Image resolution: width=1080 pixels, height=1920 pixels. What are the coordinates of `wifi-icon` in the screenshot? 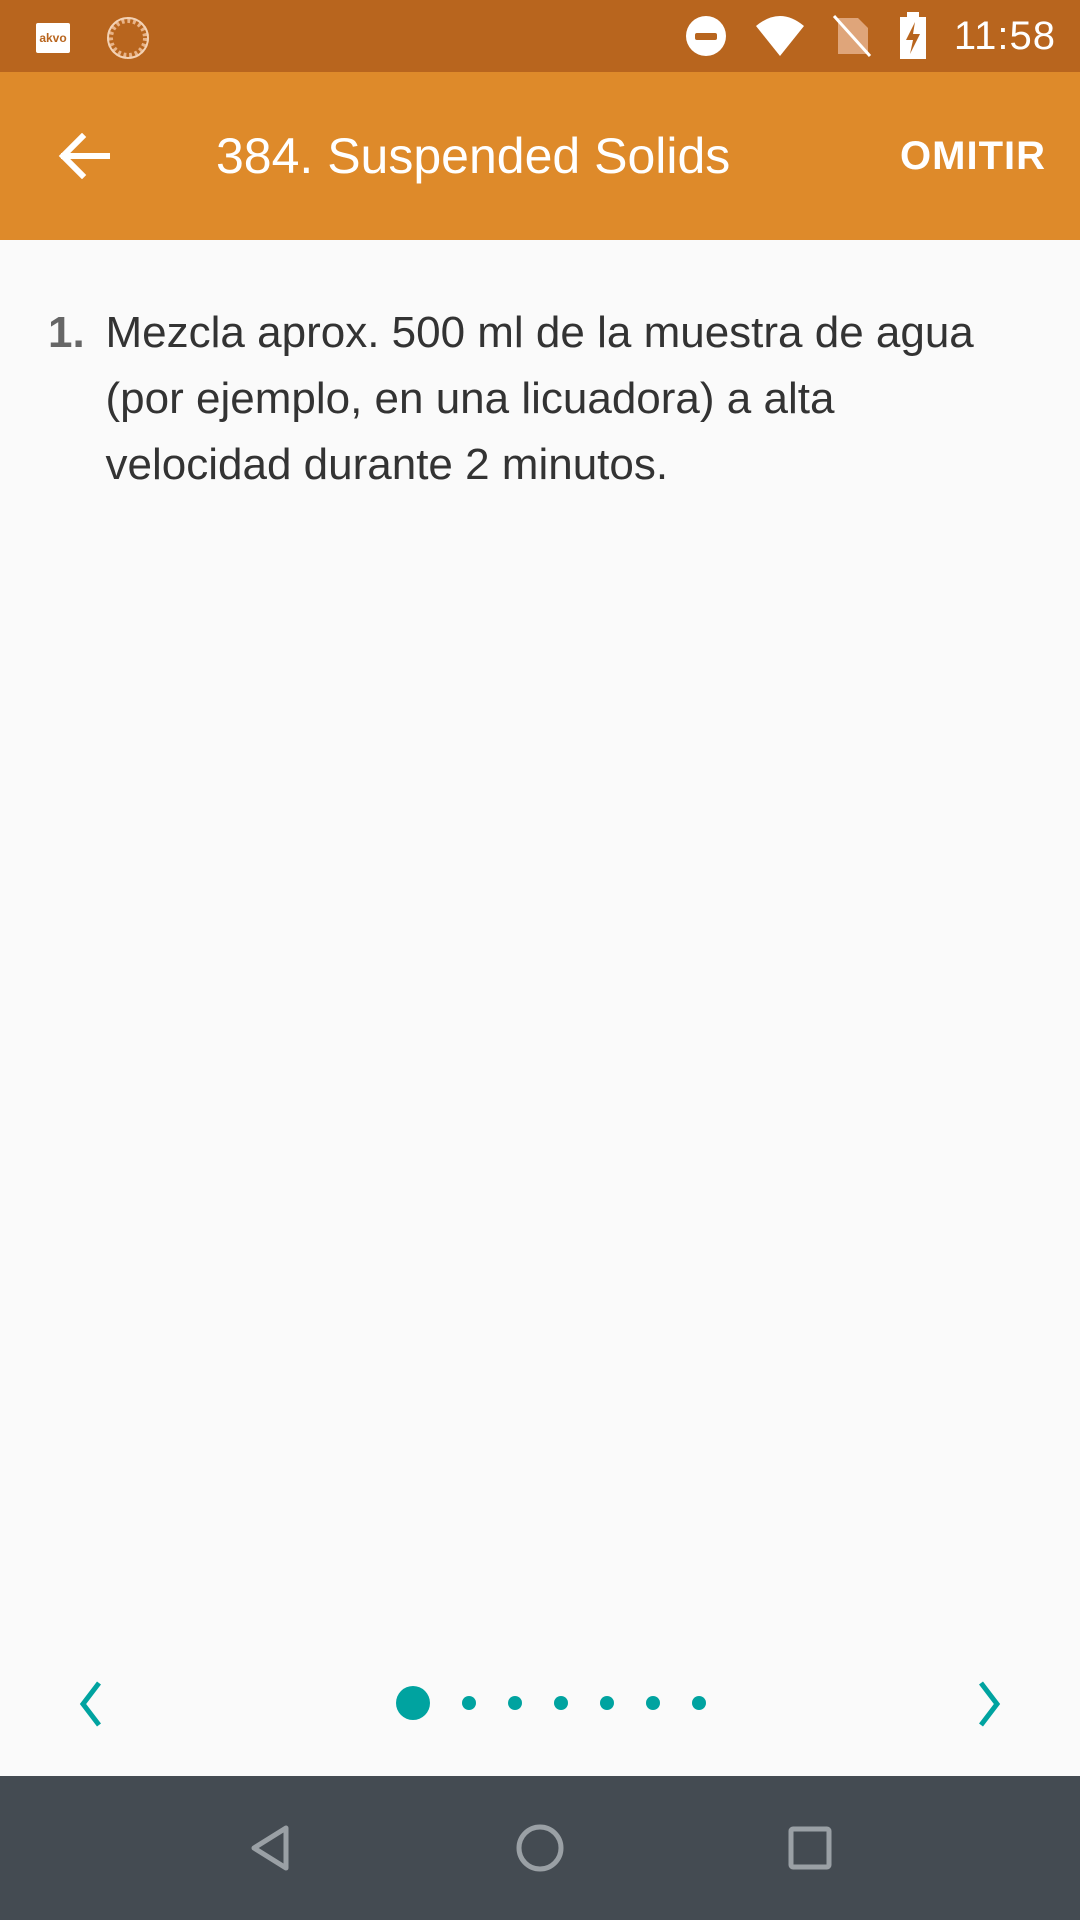 It's located at (779, 36).